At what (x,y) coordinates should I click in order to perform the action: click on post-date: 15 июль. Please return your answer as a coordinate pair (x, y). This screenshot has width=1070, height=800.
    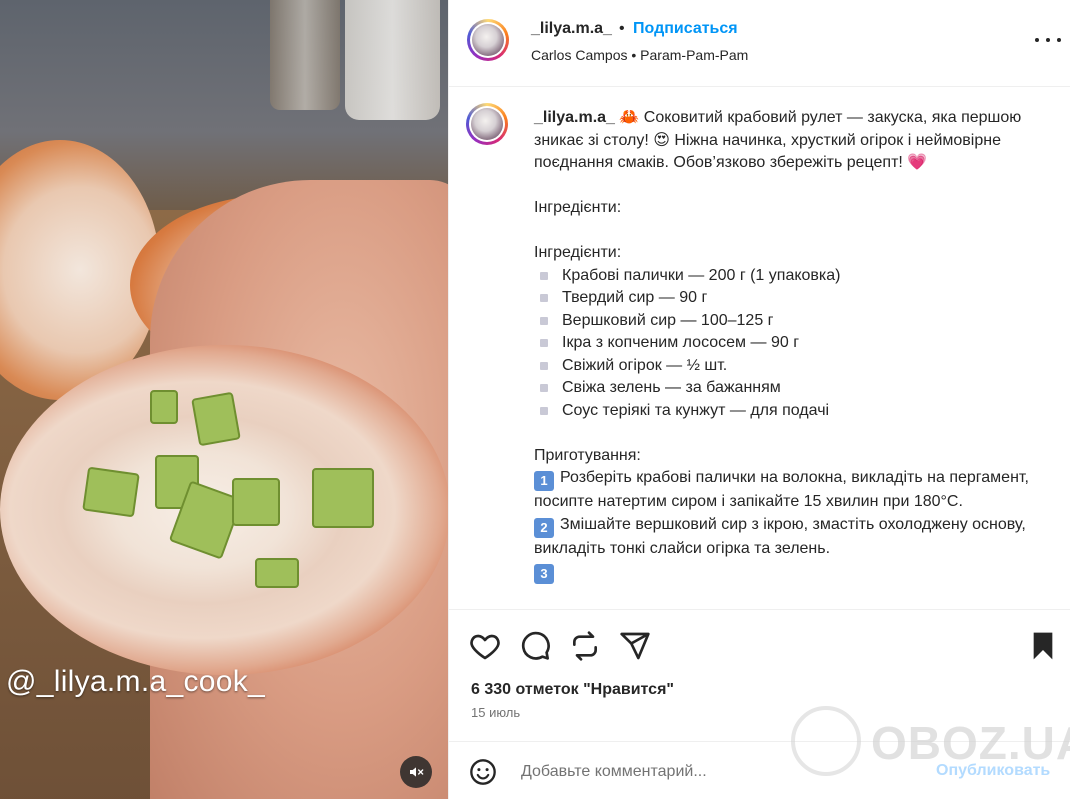
    Looking at the image, I should click on (495, 712).